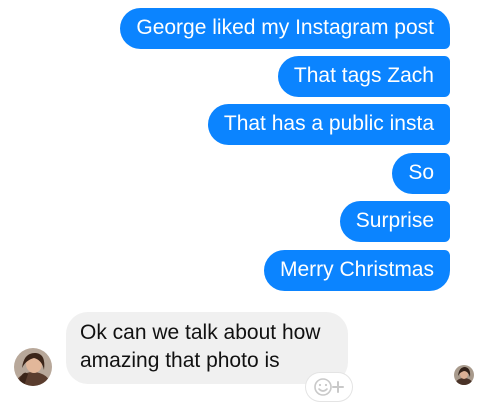 Image resolution: width=480 pixels, height=406 pixels. I want to click on read-receipt-avatar, so click(464, 375).